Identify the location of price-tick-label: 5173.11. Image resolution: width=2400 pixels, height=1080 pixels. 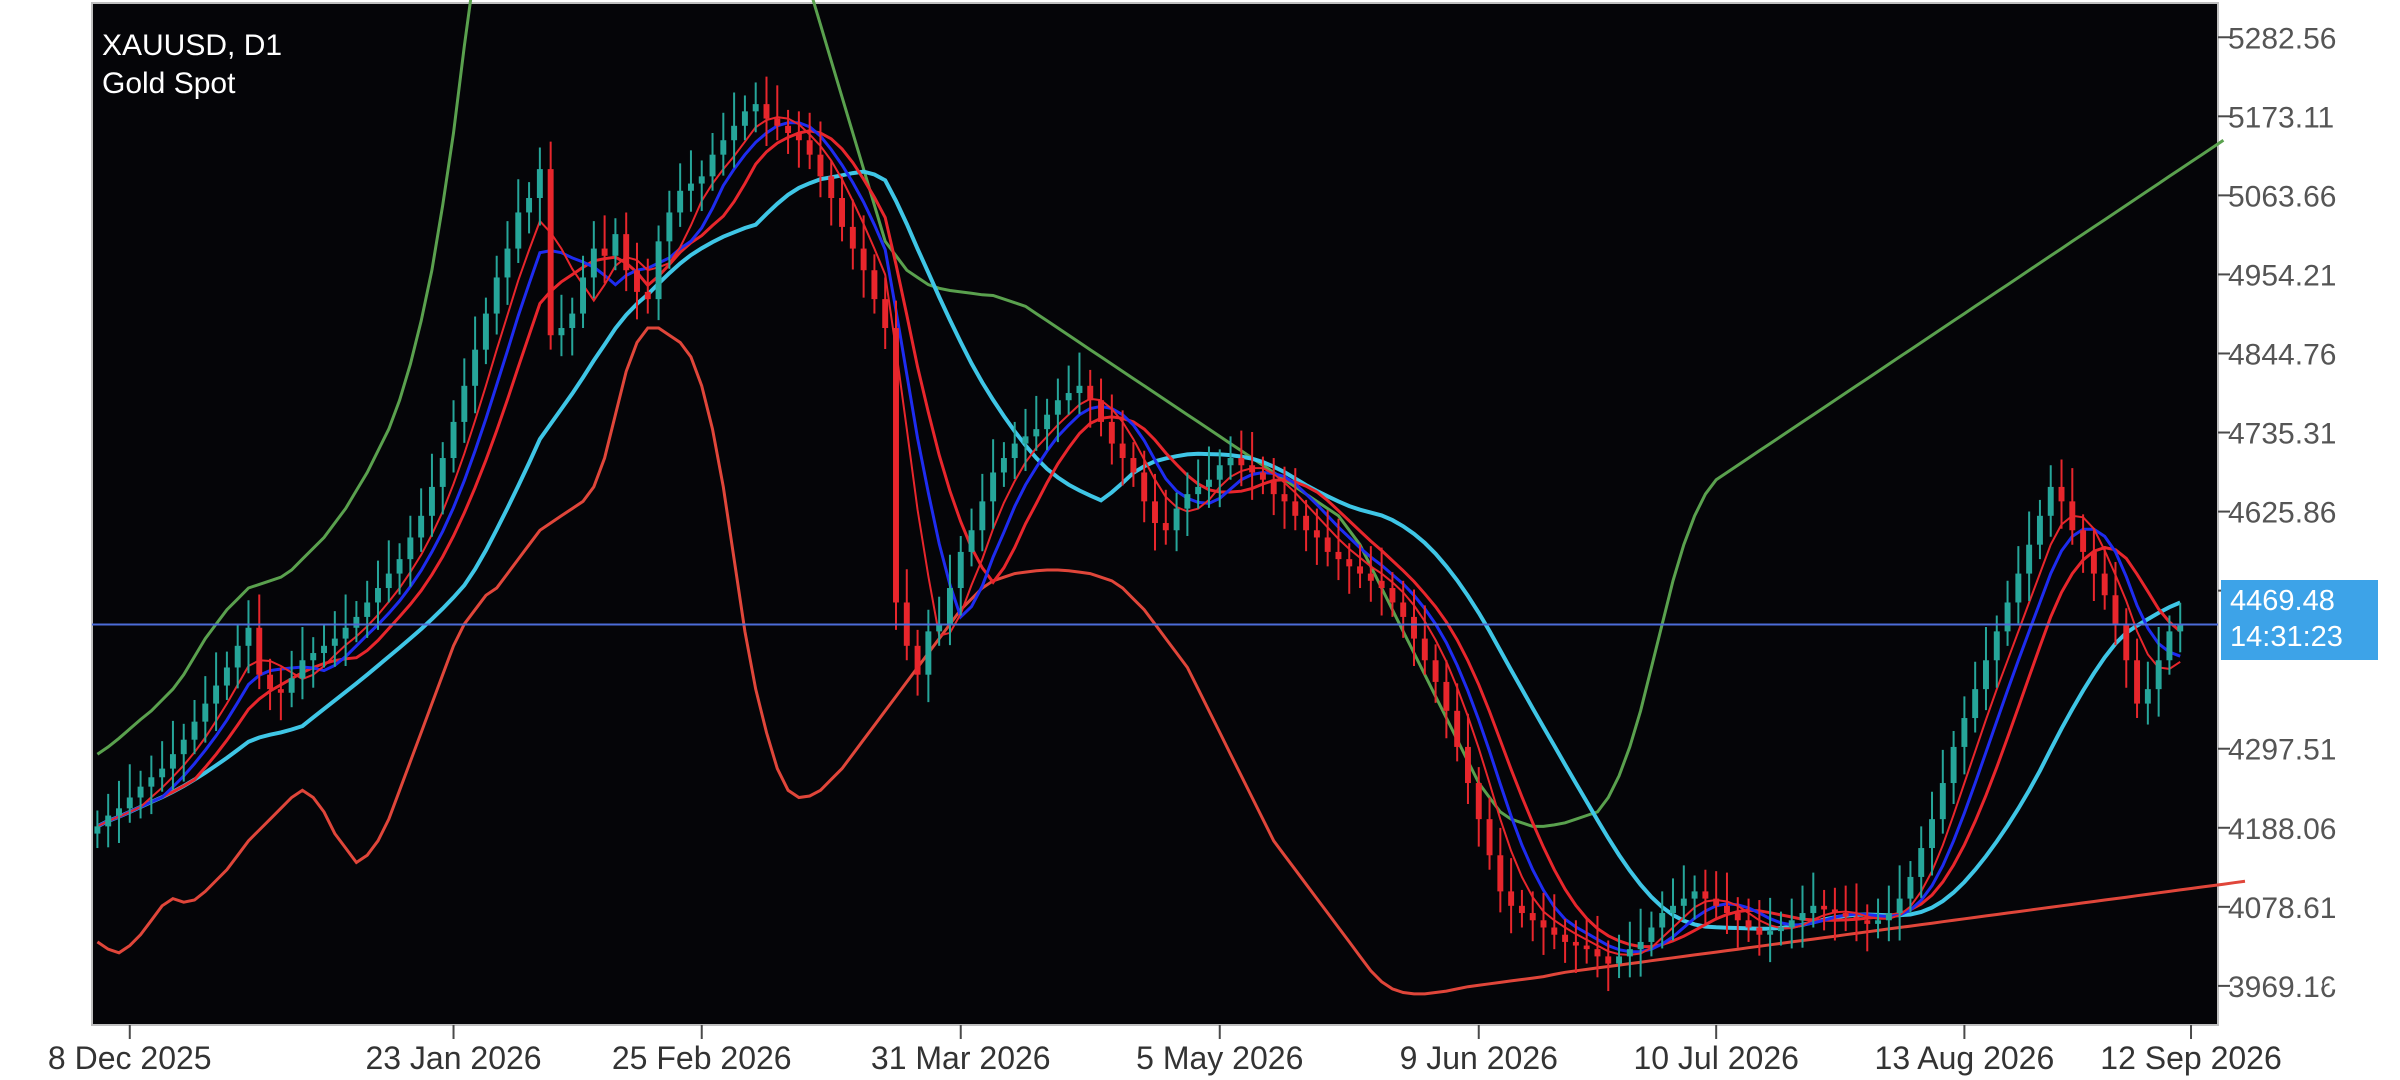
(2281, 117).